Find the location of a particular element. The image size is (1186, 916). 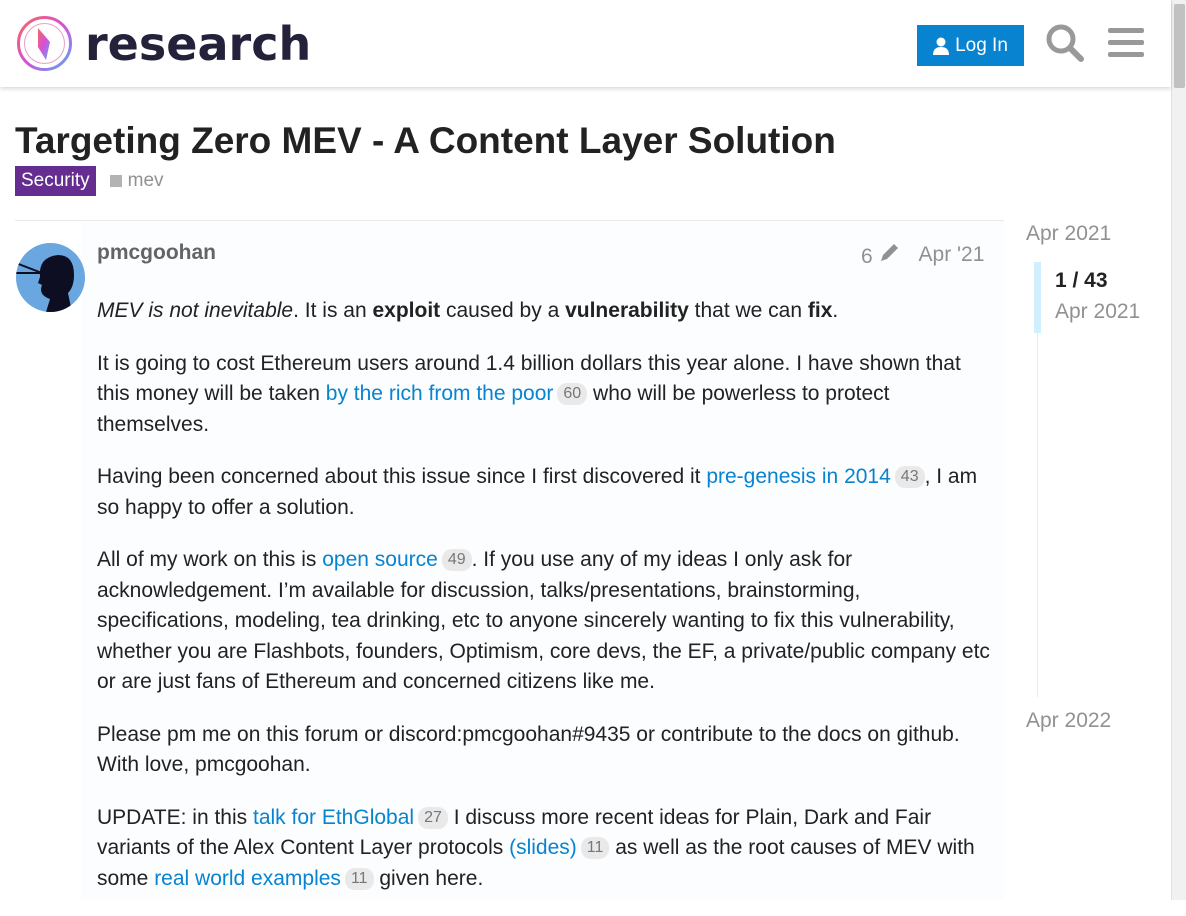

text: UPDATE: in this is located at coordinates (175, 817).